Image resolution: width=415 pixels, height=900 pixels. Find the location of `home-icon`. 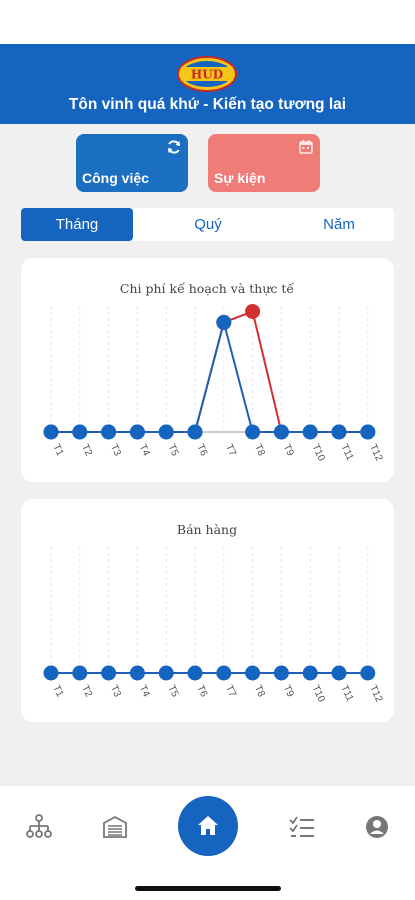

home-icon is located at coordinates (208, 825).